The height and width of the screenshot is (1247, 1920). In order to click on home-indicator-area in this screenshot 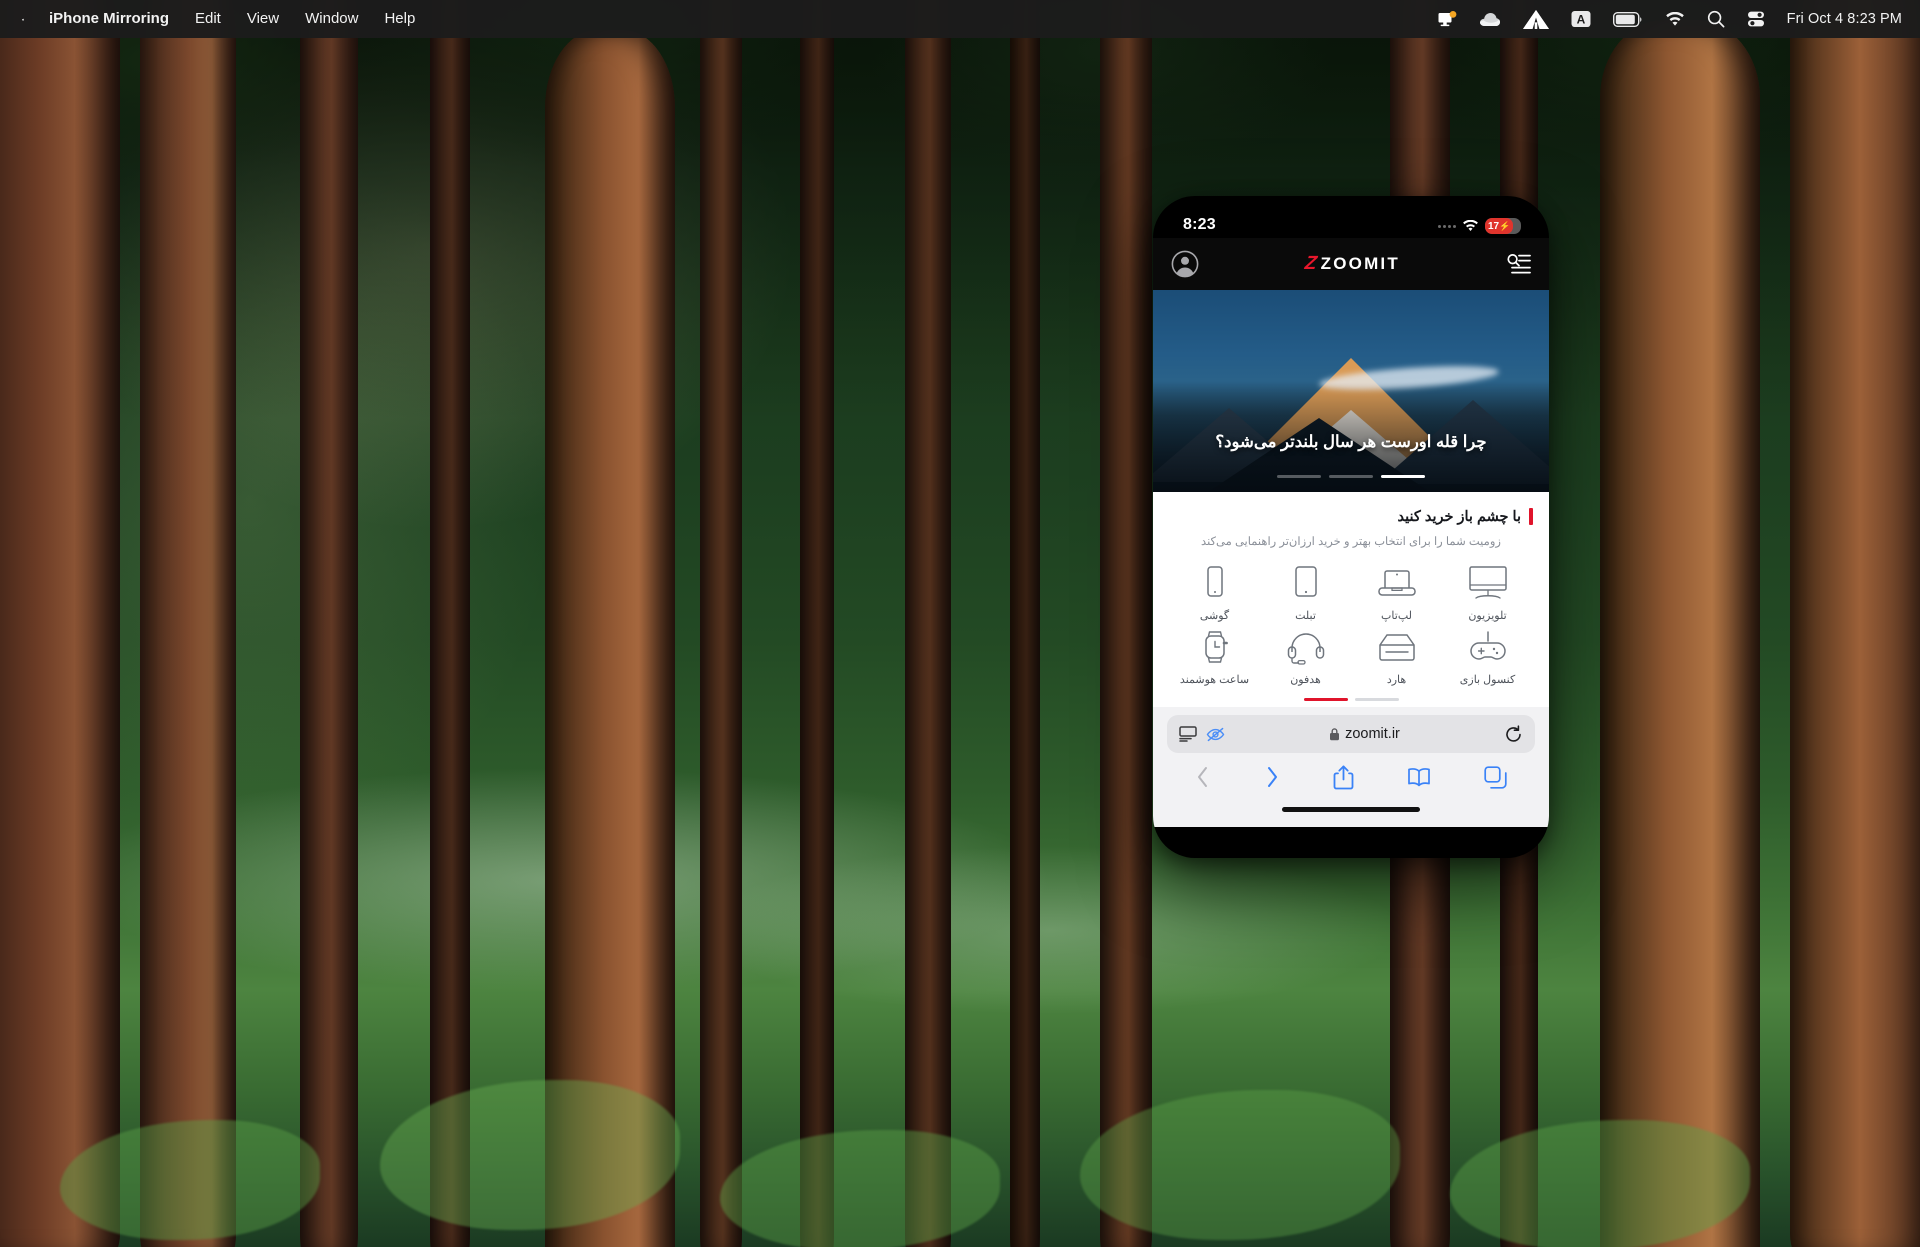, I will do `click(1351, 814)`.